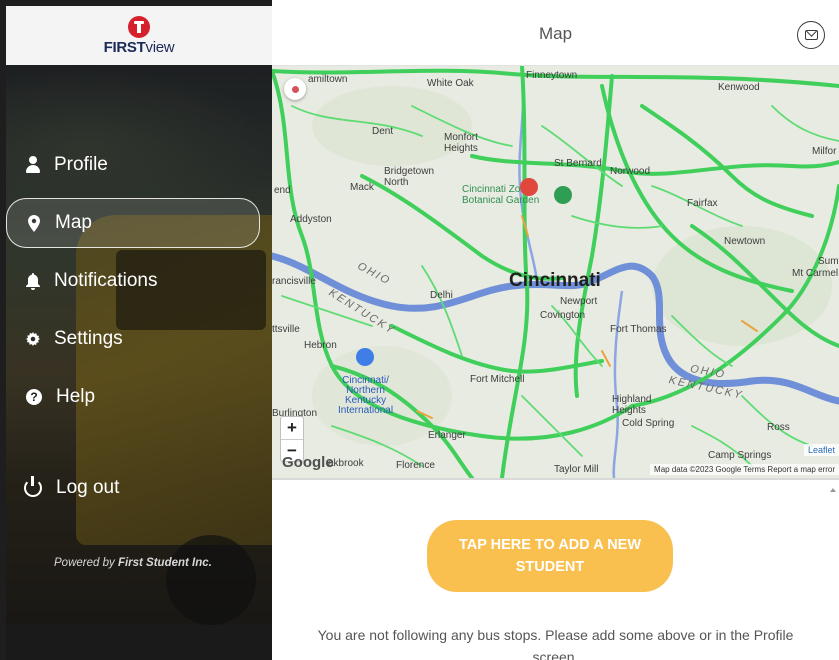  What do you see at coordinates (292, 428) in the screenshot?
I see `zoom-in-button: +` at bounding box center [292, 428].